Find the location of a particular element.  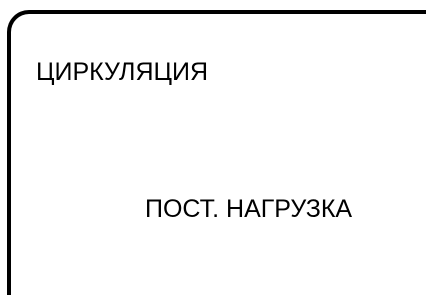

menu-value: ПОСТ. НАГРУЗКА is located at coordinates (249, 209).